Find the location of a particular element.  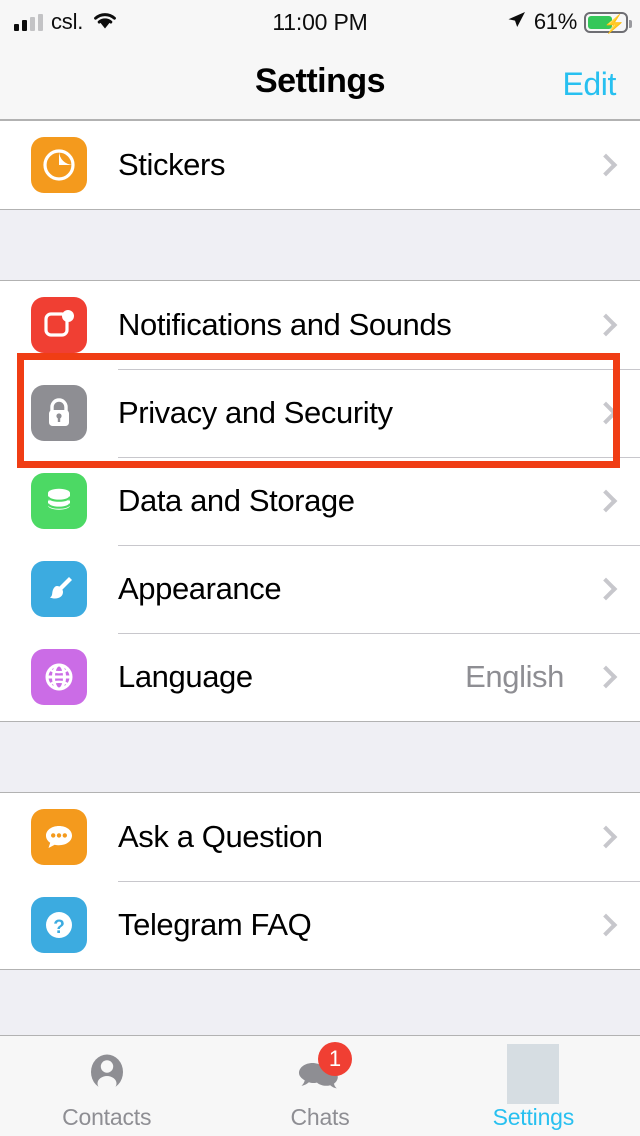

tab-chats: 1 Chats is located at coordinates (319, 1086).